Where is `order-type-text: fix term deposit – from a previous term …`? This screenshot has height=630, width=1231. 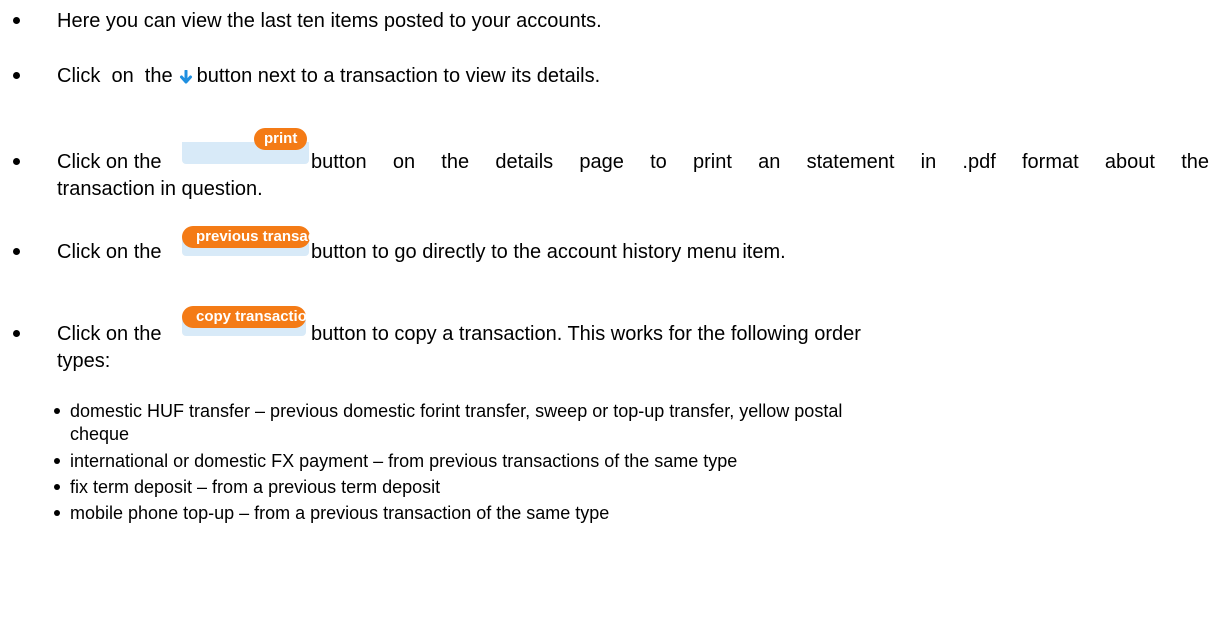
order-type-text: fix term deposit – from a previous term … is located at coordinates (255, 487).